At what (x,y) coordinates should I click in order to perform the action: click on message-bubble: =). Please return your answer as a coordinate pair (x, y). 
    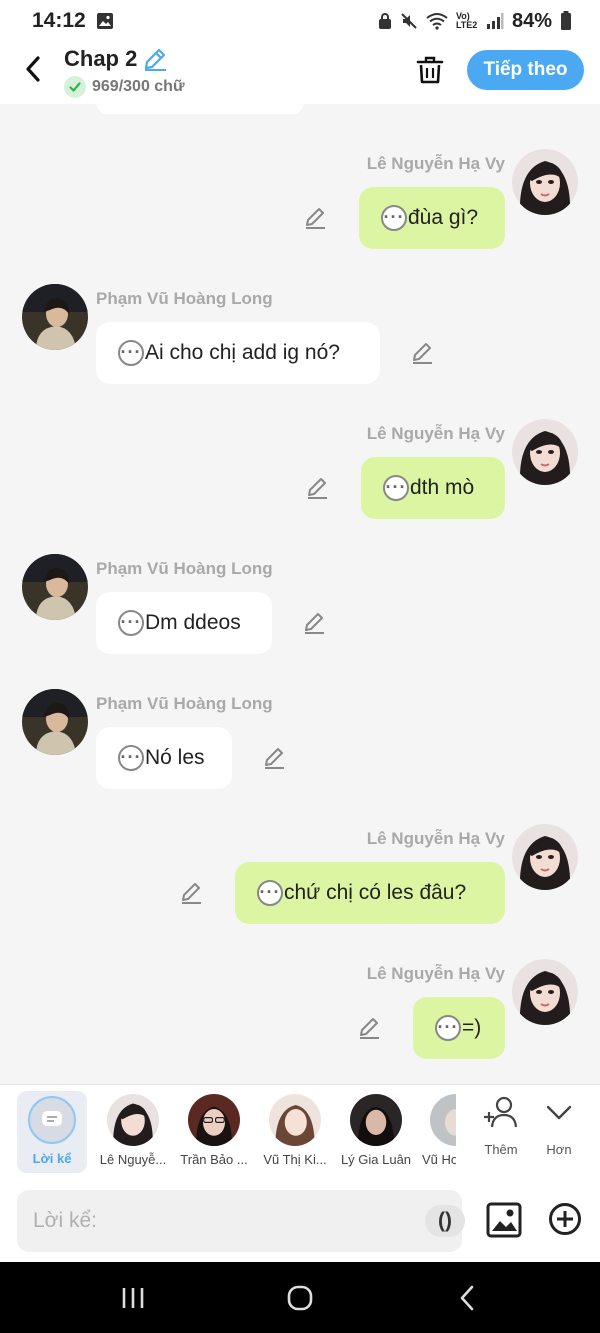
    Looking at the image, I should click on (459, 1028).